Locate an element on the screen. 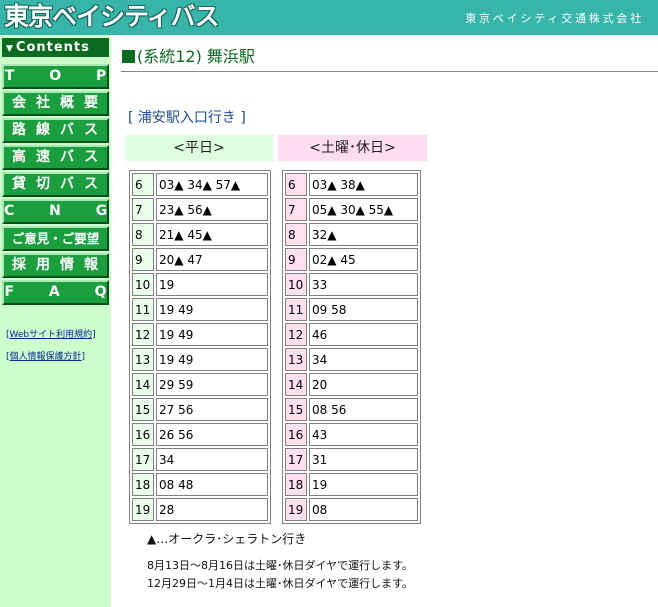 The width and height of the screenshot is (658, 607). nav-feedback-button: ご意見・ご要望 is located at coordinates (55, 238).